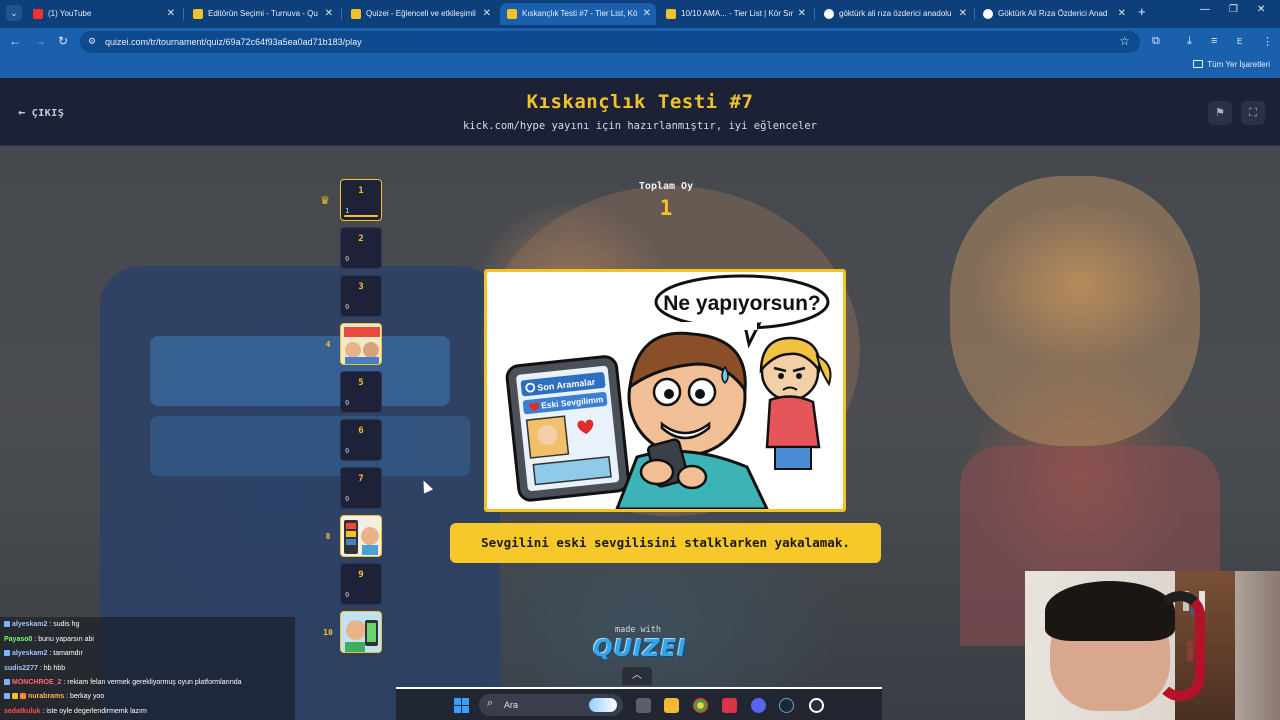  Describe the element at coordinates (1198, 64) in the screenshot. I see `folder-icon` at that location.